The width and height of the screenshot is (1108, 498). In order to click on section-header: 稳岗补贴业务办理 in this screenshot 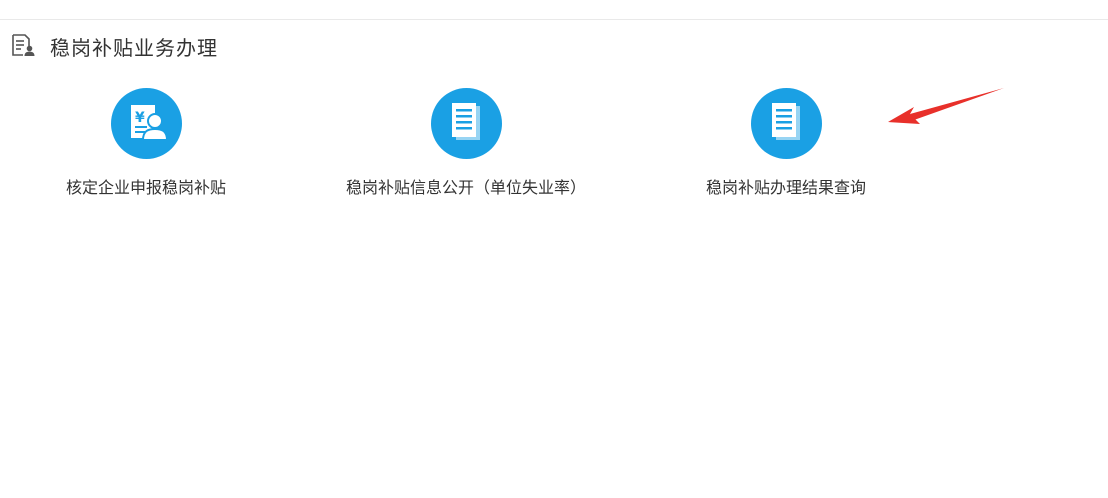, I will do `click(114, 46)`.